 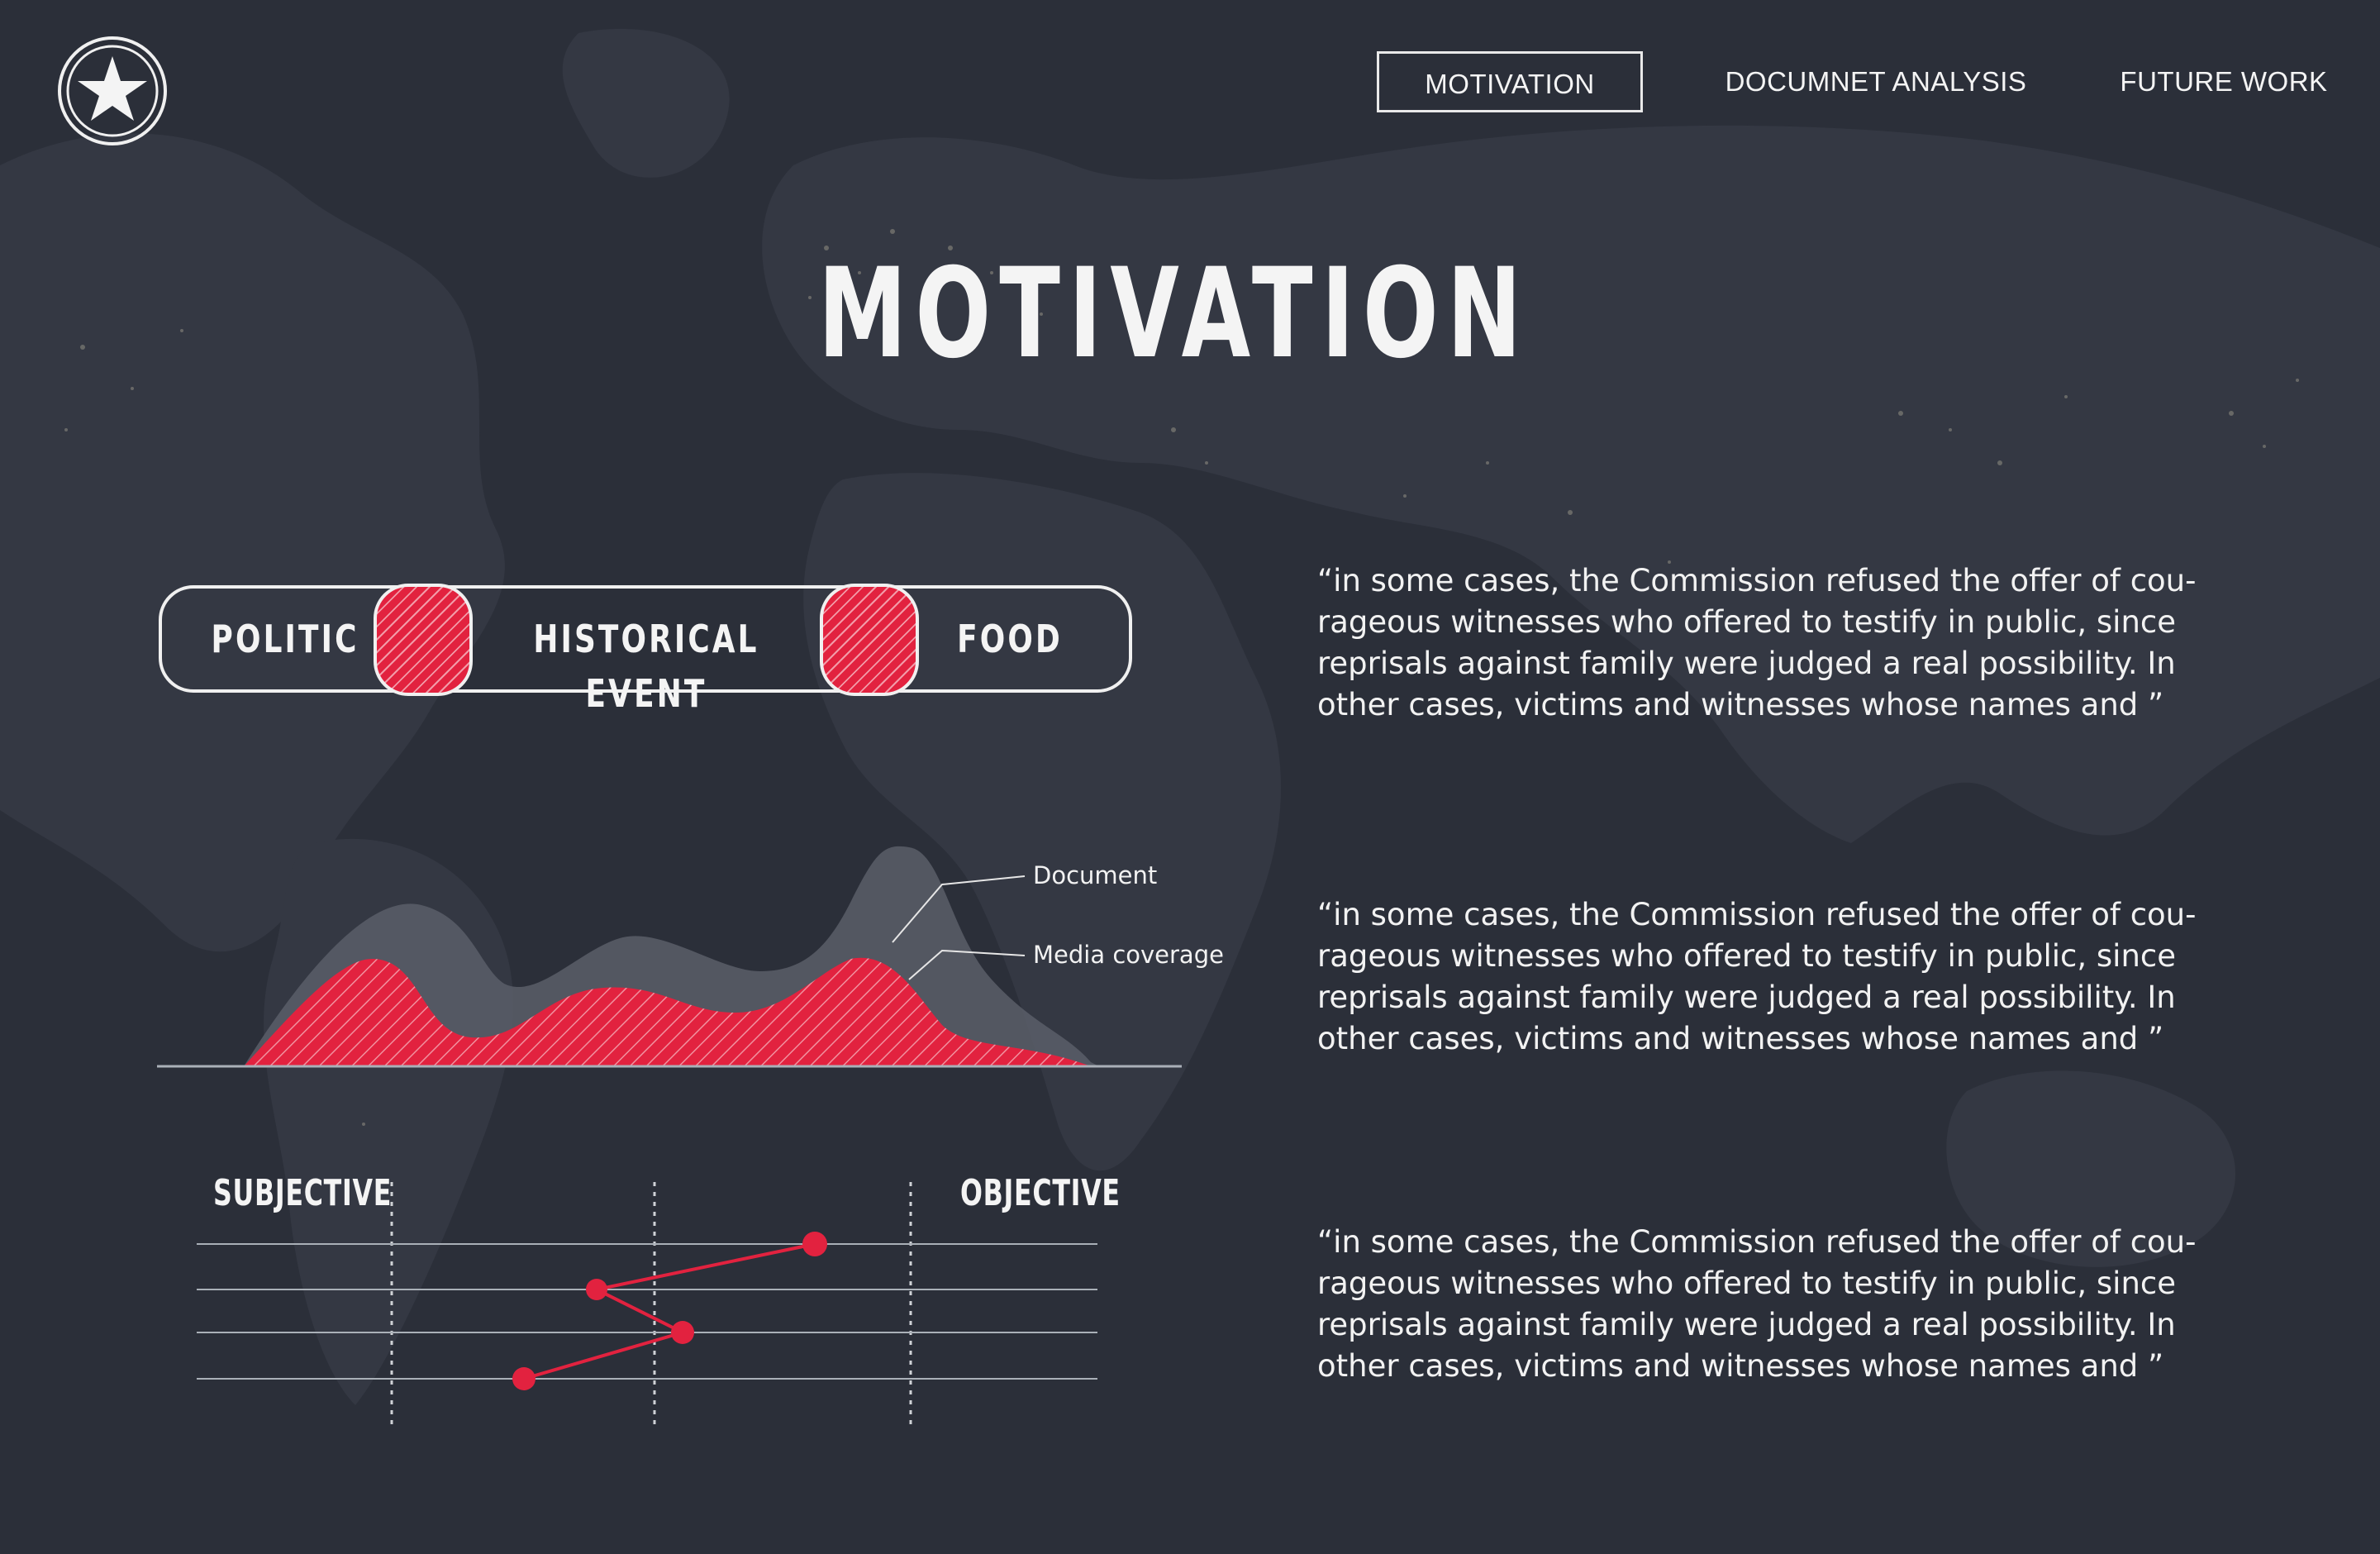 I want to click on category-label-historical-event: HISTORICAL EVENT, so click(x=646, y=664).